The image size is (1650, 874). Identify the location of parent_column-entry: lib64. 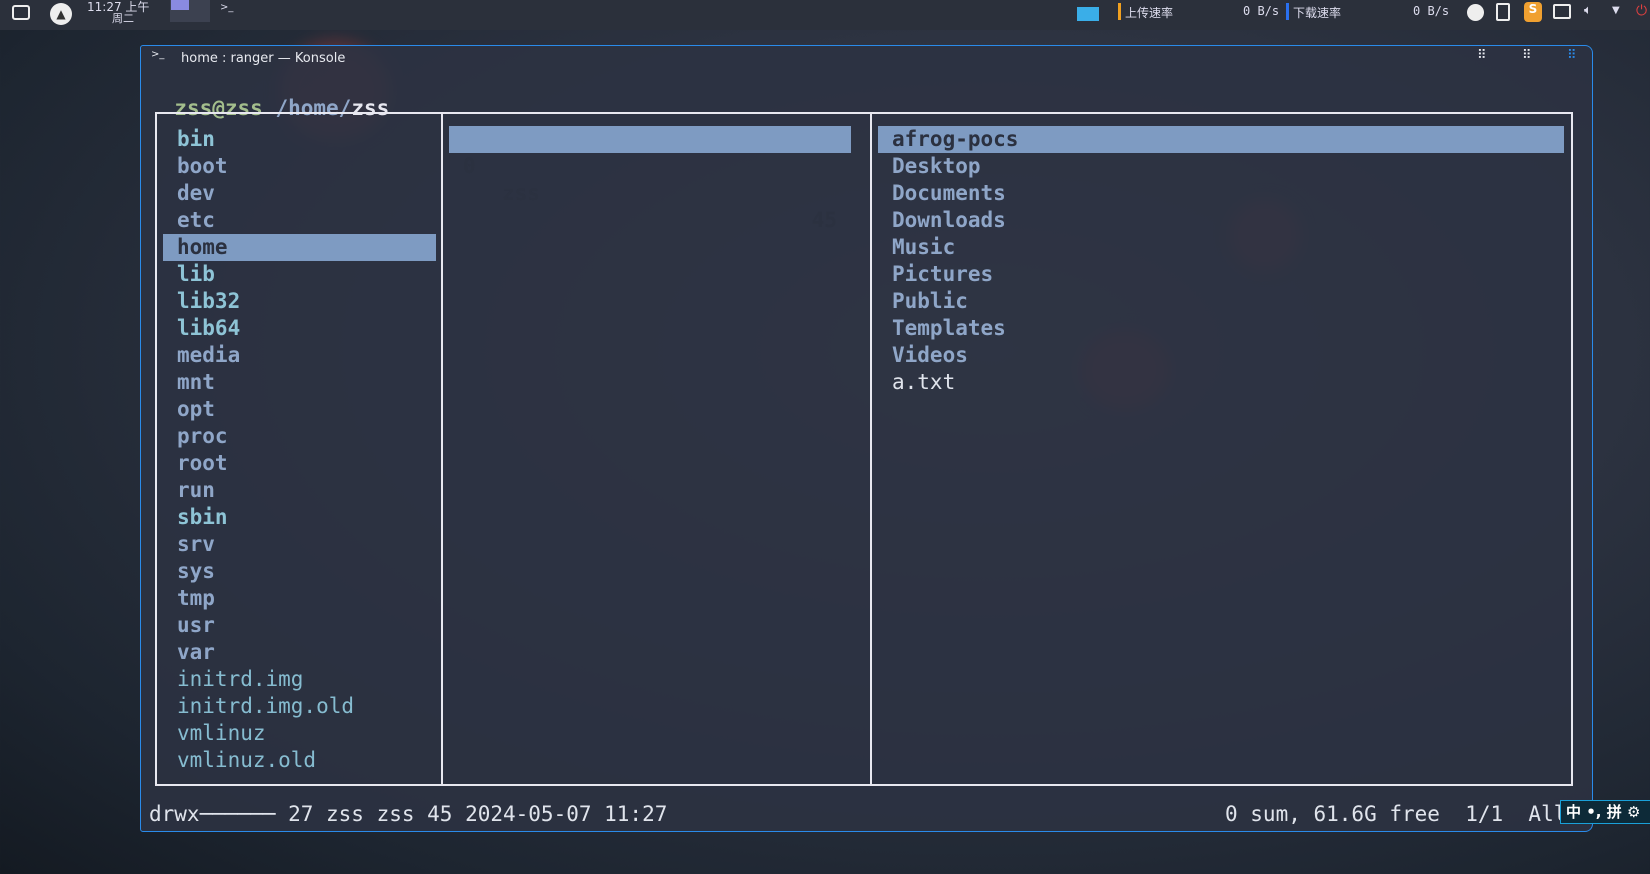
(299, 328).